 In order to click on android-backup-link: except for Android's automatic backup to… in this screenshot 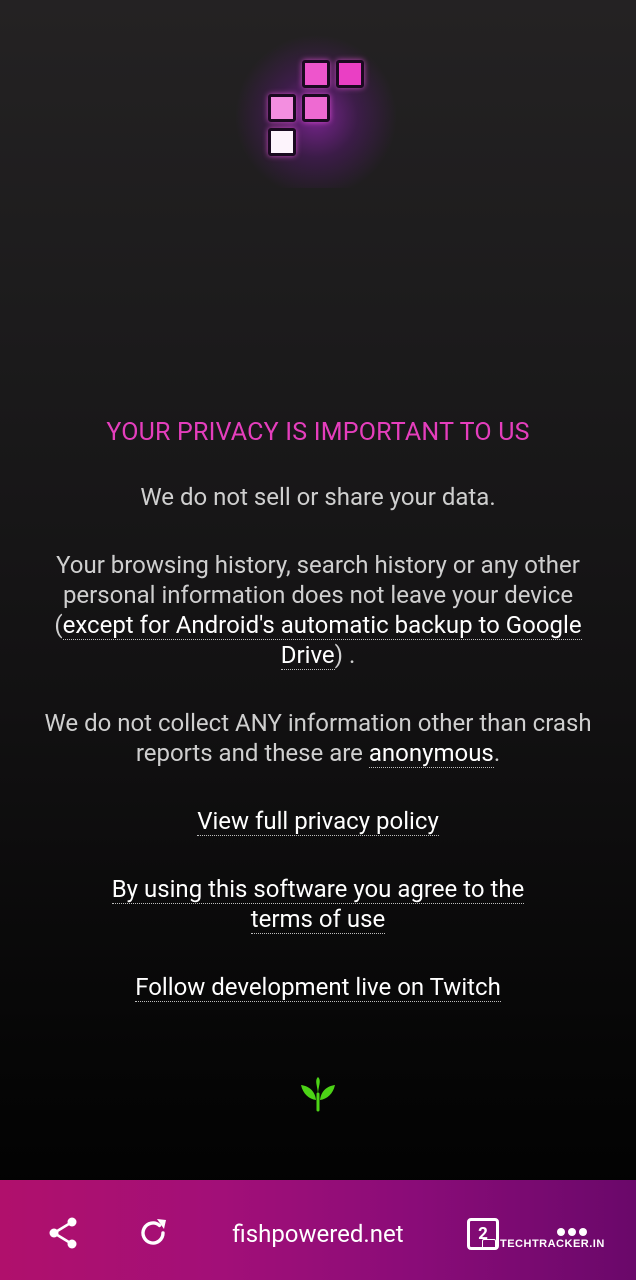, I will do `click(322, 640)`.